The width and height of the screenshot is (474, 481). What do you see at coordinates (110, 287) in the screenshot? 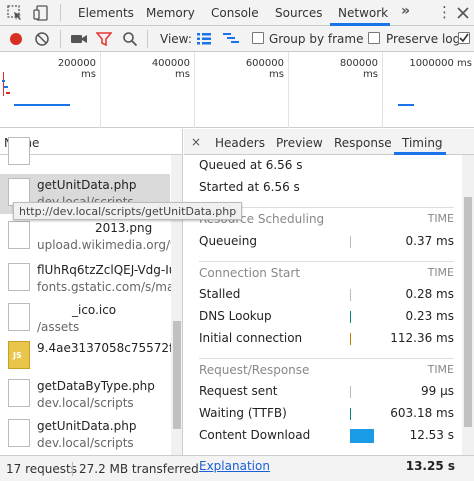
I see `request-path: fonts.gstatic.com/s/mater` at bounding box center [110, 287].